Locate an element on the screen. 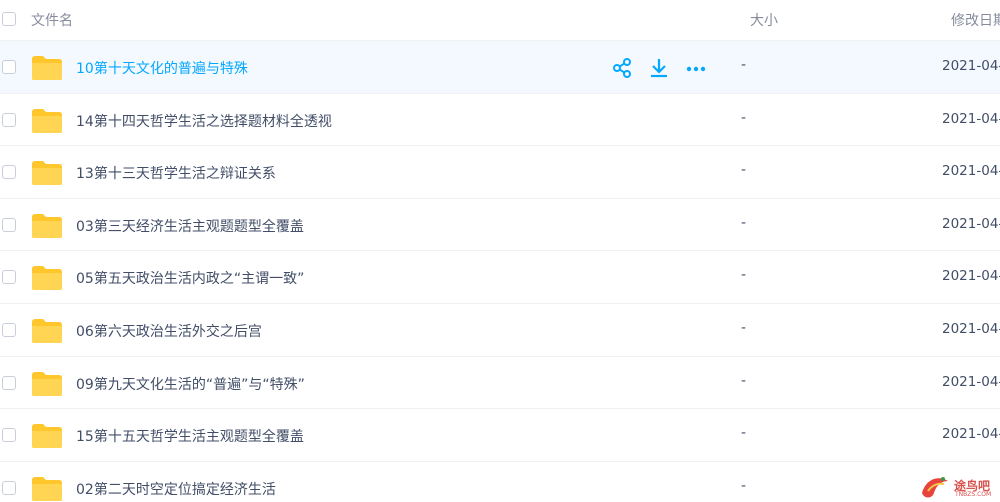 This screenshot has width=1000, height=502. download-button is located at coordinates (659, 68).